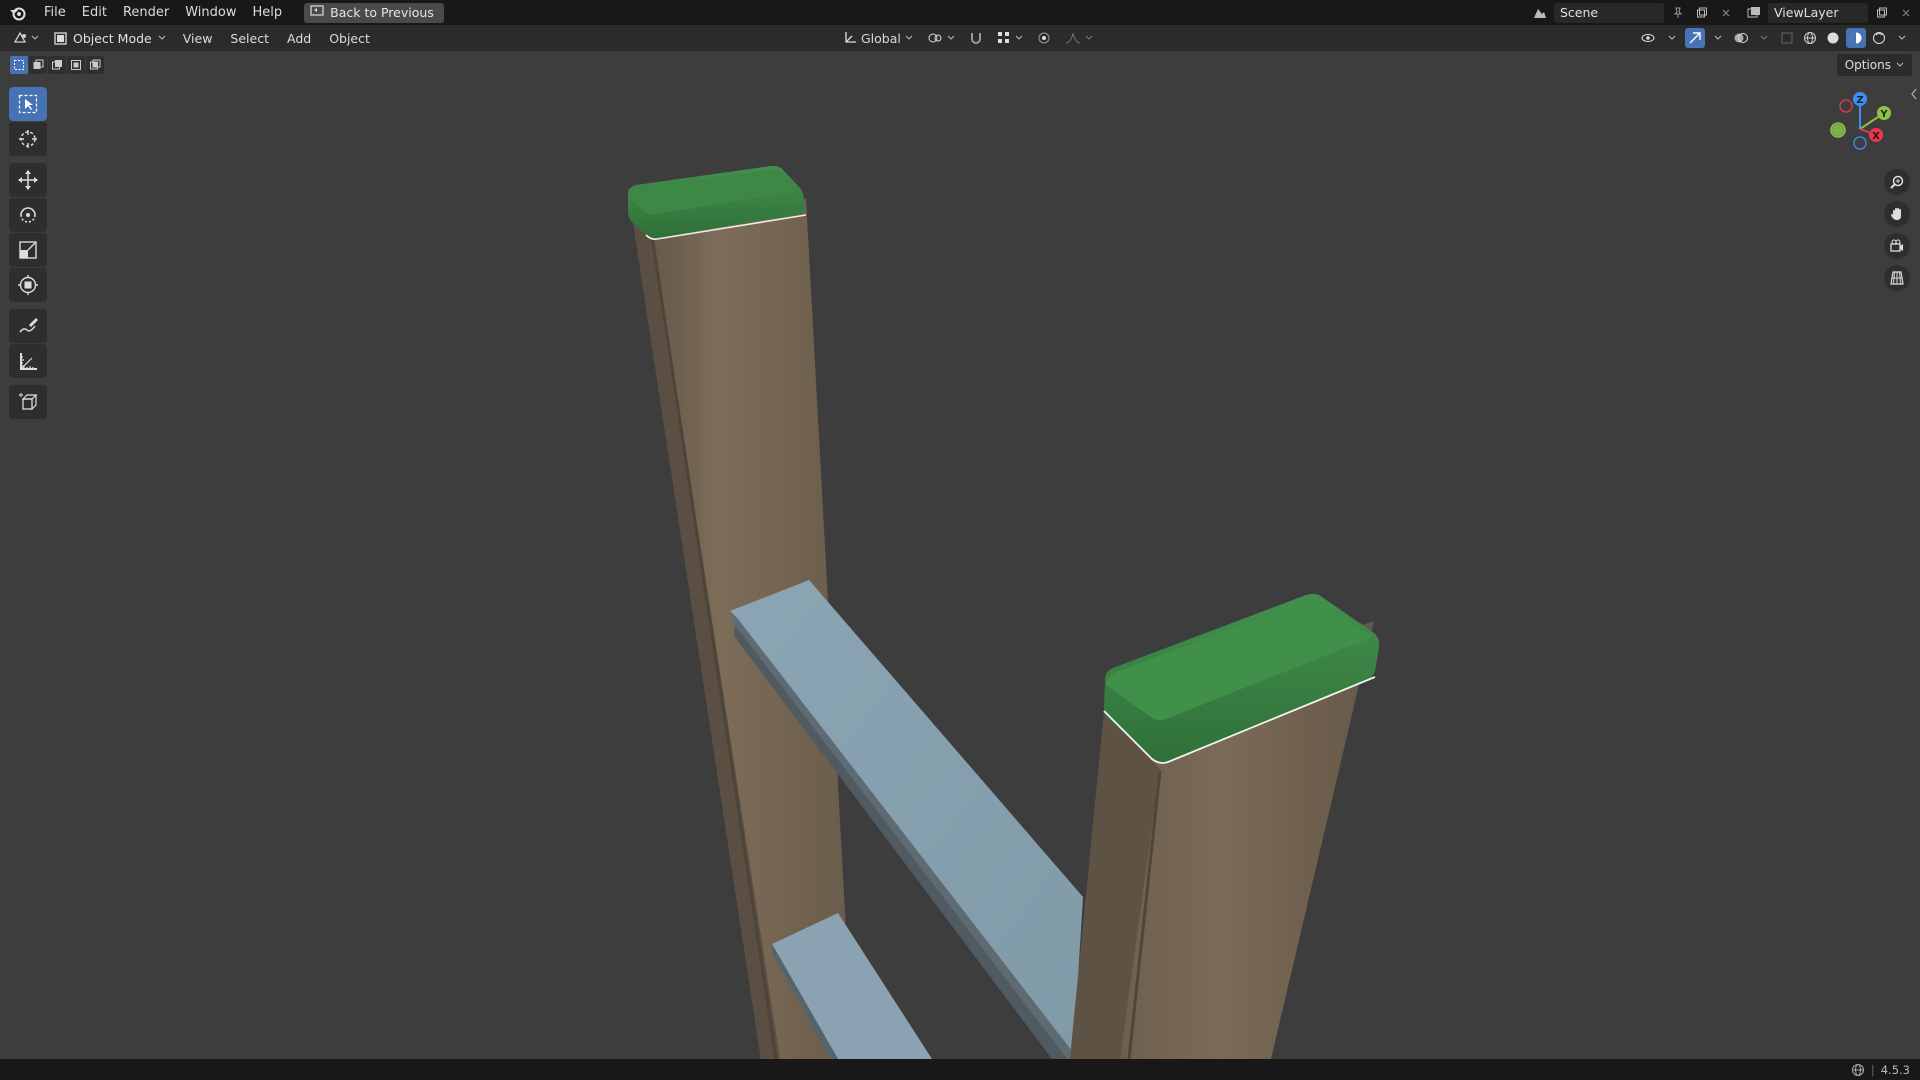 The width and height of the screenshot is (1920, 1080). I want to click on camera-icon, so click(1896, 245).